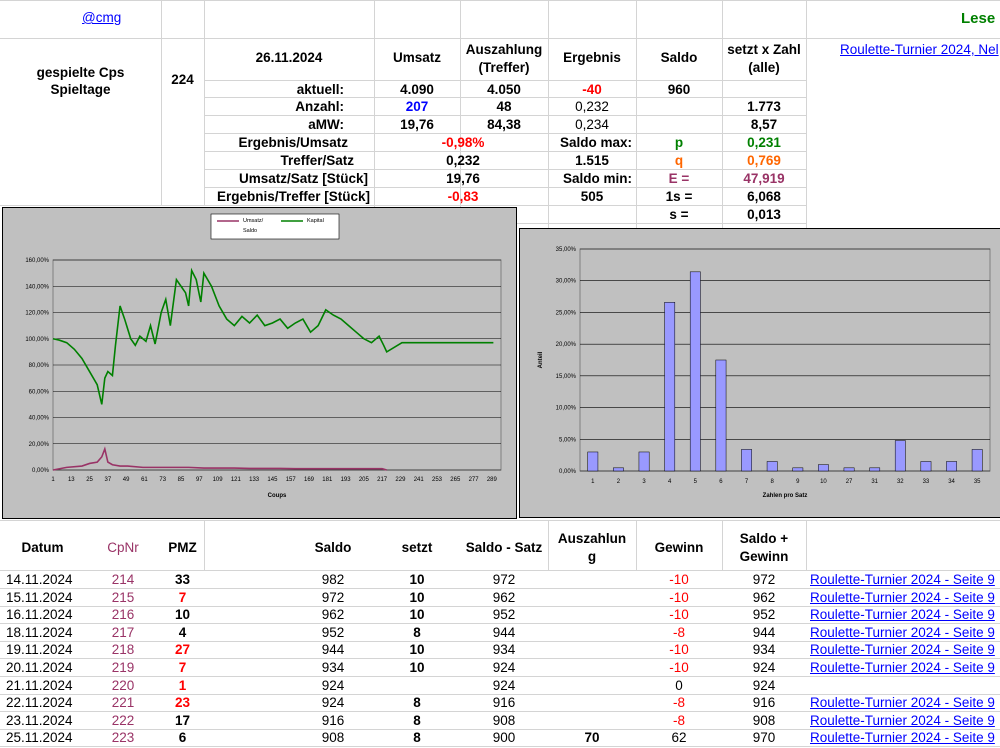 The width and height of the screenshot is (1000, 748). Describe the element at coordinates (293, 142) in the screenshot. I see `ergebnis-umsatz-label: Ergebnis/Umsatz` at that location.